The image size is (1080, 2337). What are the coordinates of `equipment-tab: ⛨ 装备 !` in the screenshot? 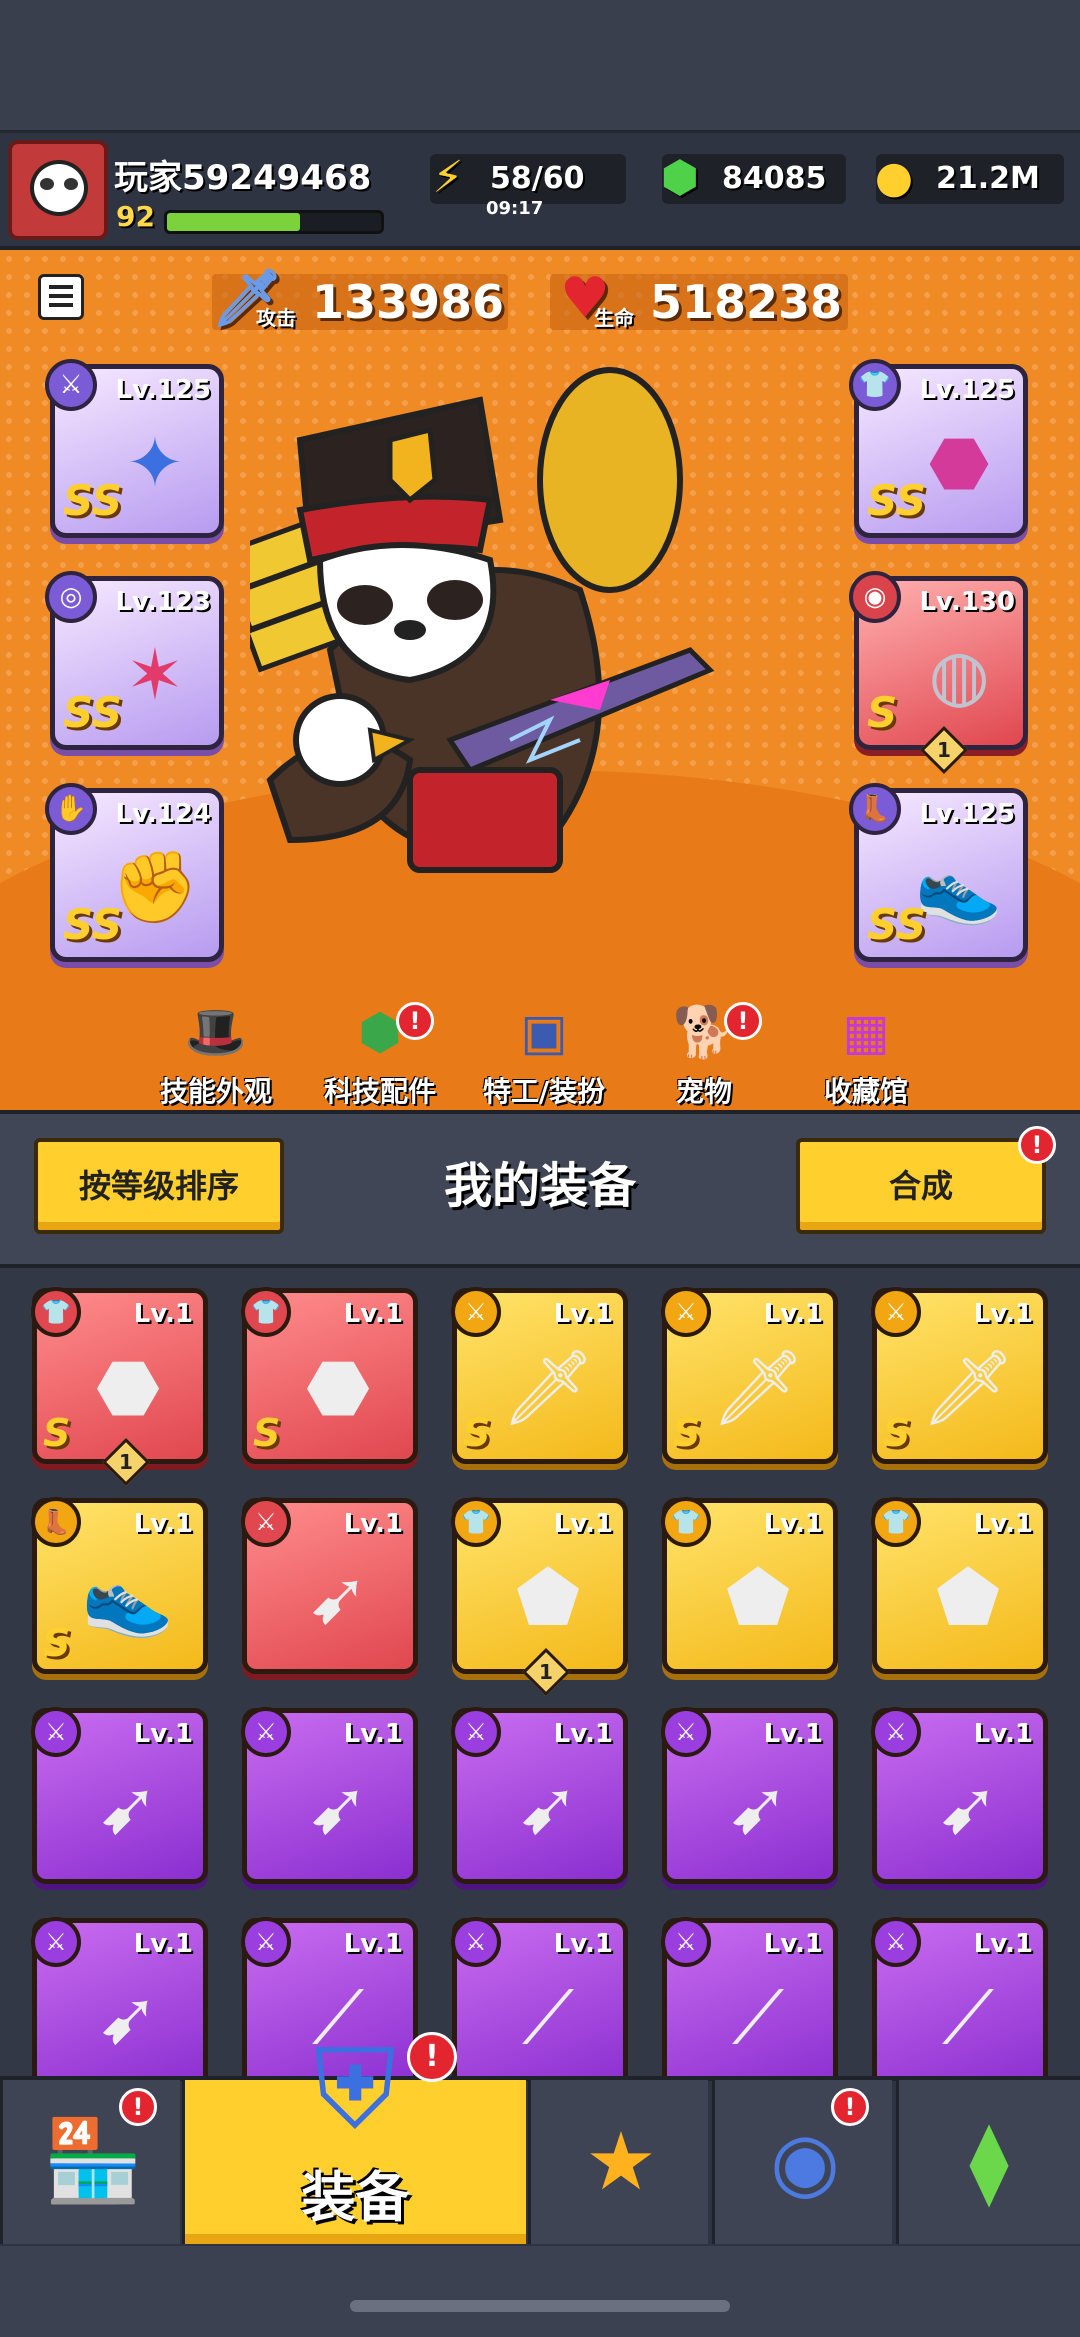 It's located at (354, 2134).